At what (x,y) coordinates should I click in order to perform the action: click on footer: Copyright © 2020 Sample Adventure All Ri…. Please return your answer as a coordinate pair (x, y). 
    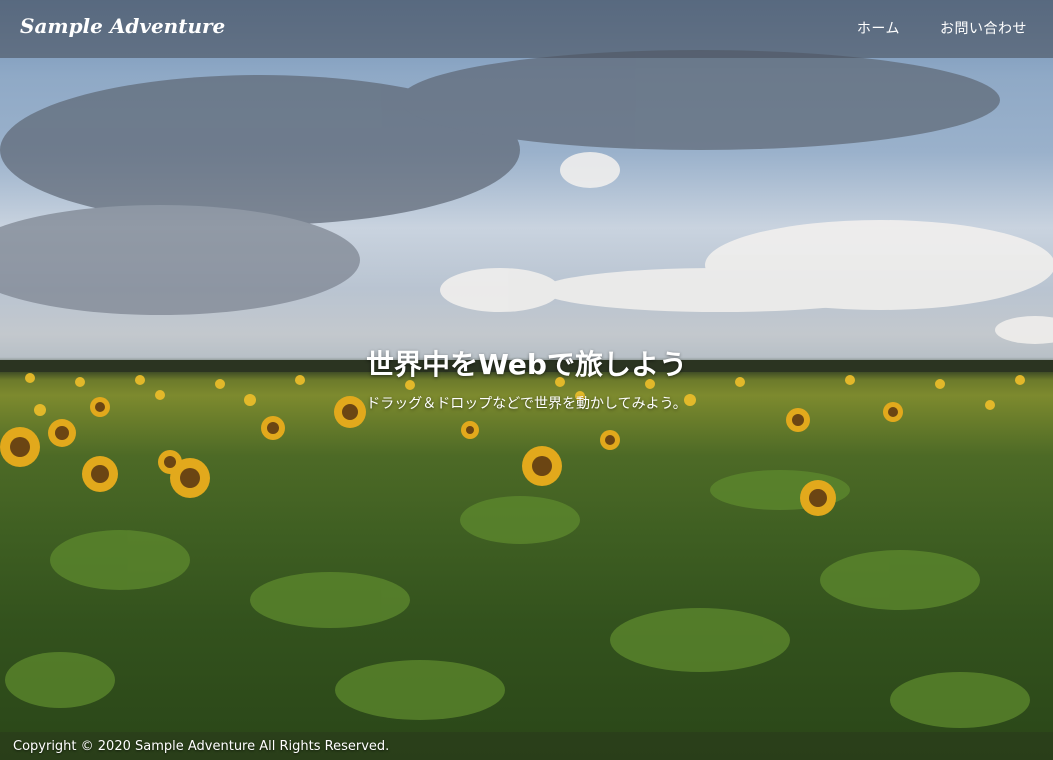
    Looking at the image, I should click on (526, 746).